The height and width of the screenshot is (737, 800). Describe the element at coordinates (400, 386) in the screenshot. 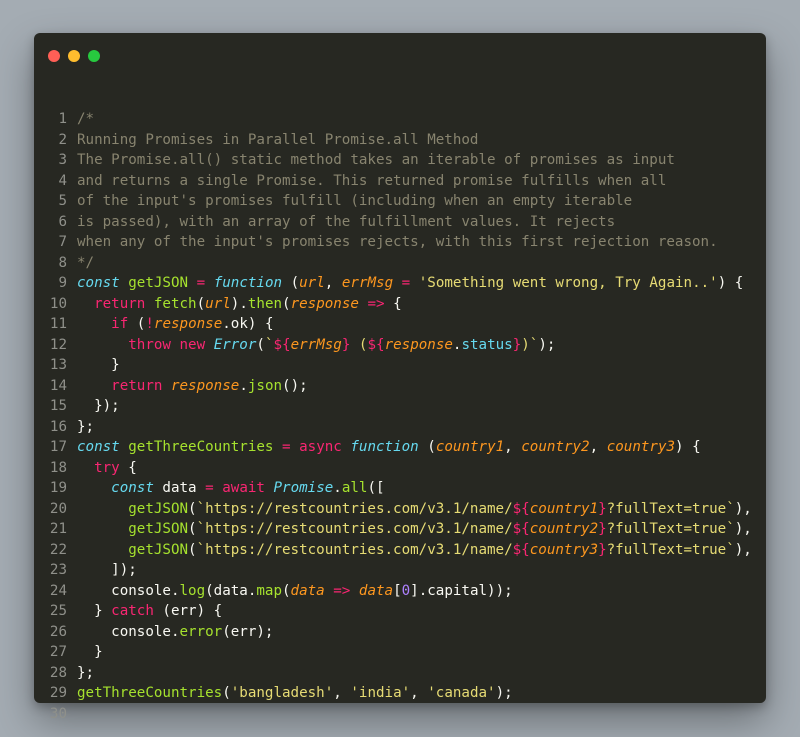

I see `code-line: 14 return response.json();` at that location.